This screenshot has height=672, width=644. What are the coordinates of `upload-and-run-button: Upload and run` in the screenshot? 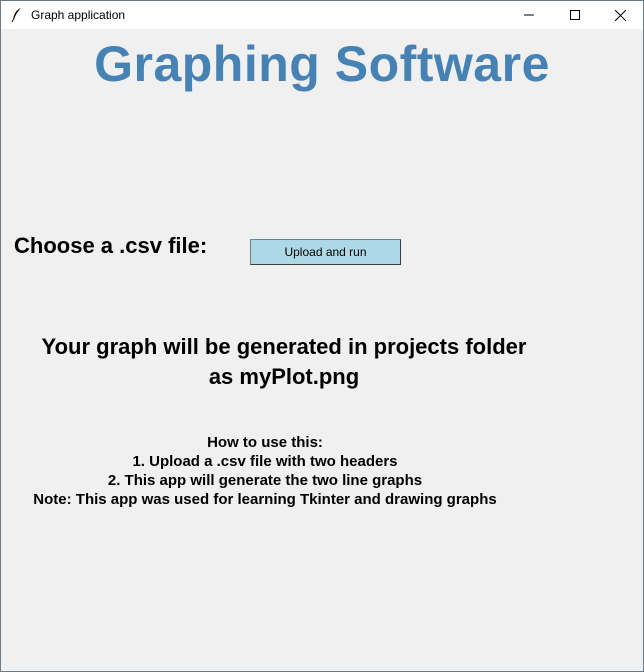 It's located at (325, 252).